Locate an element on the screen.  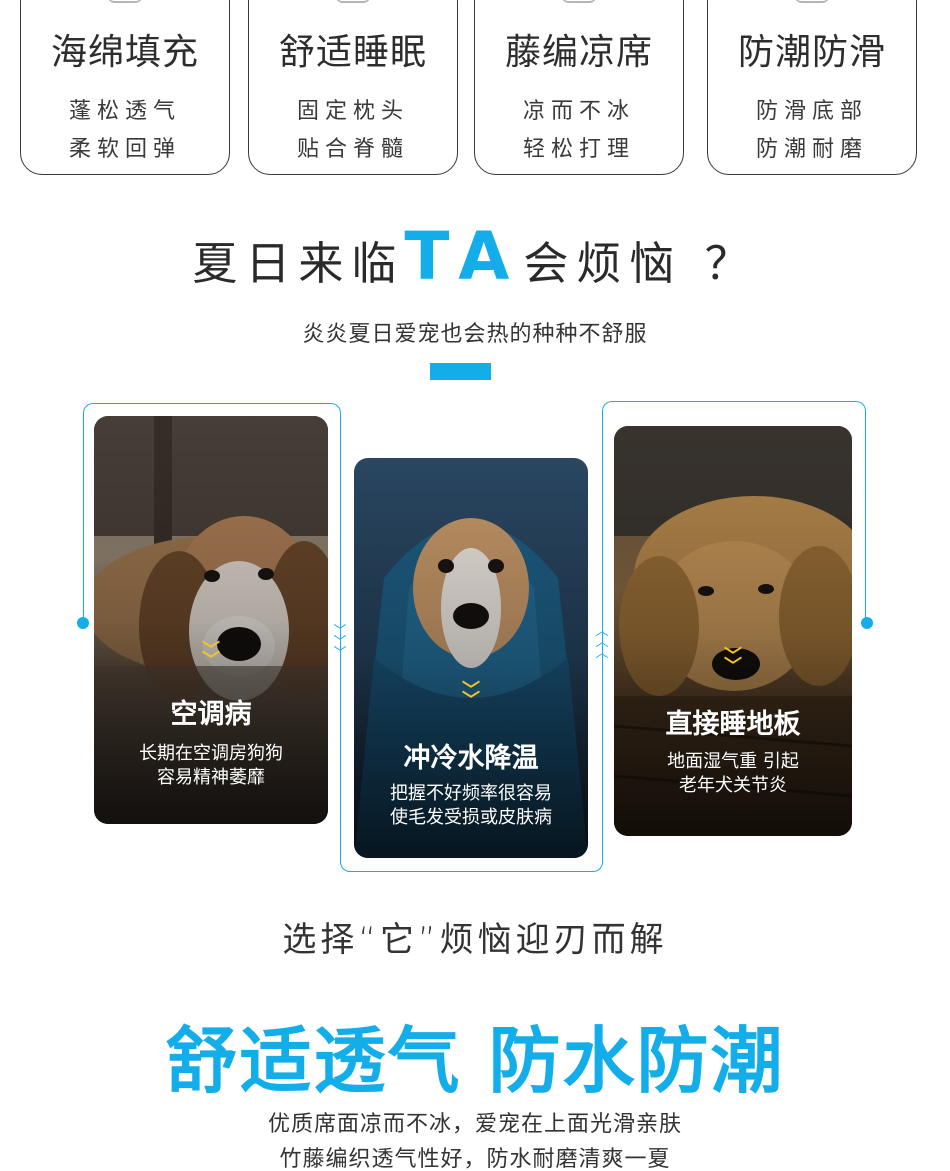
feature-line: 固定枕头 is located at coordinates (352, 111).